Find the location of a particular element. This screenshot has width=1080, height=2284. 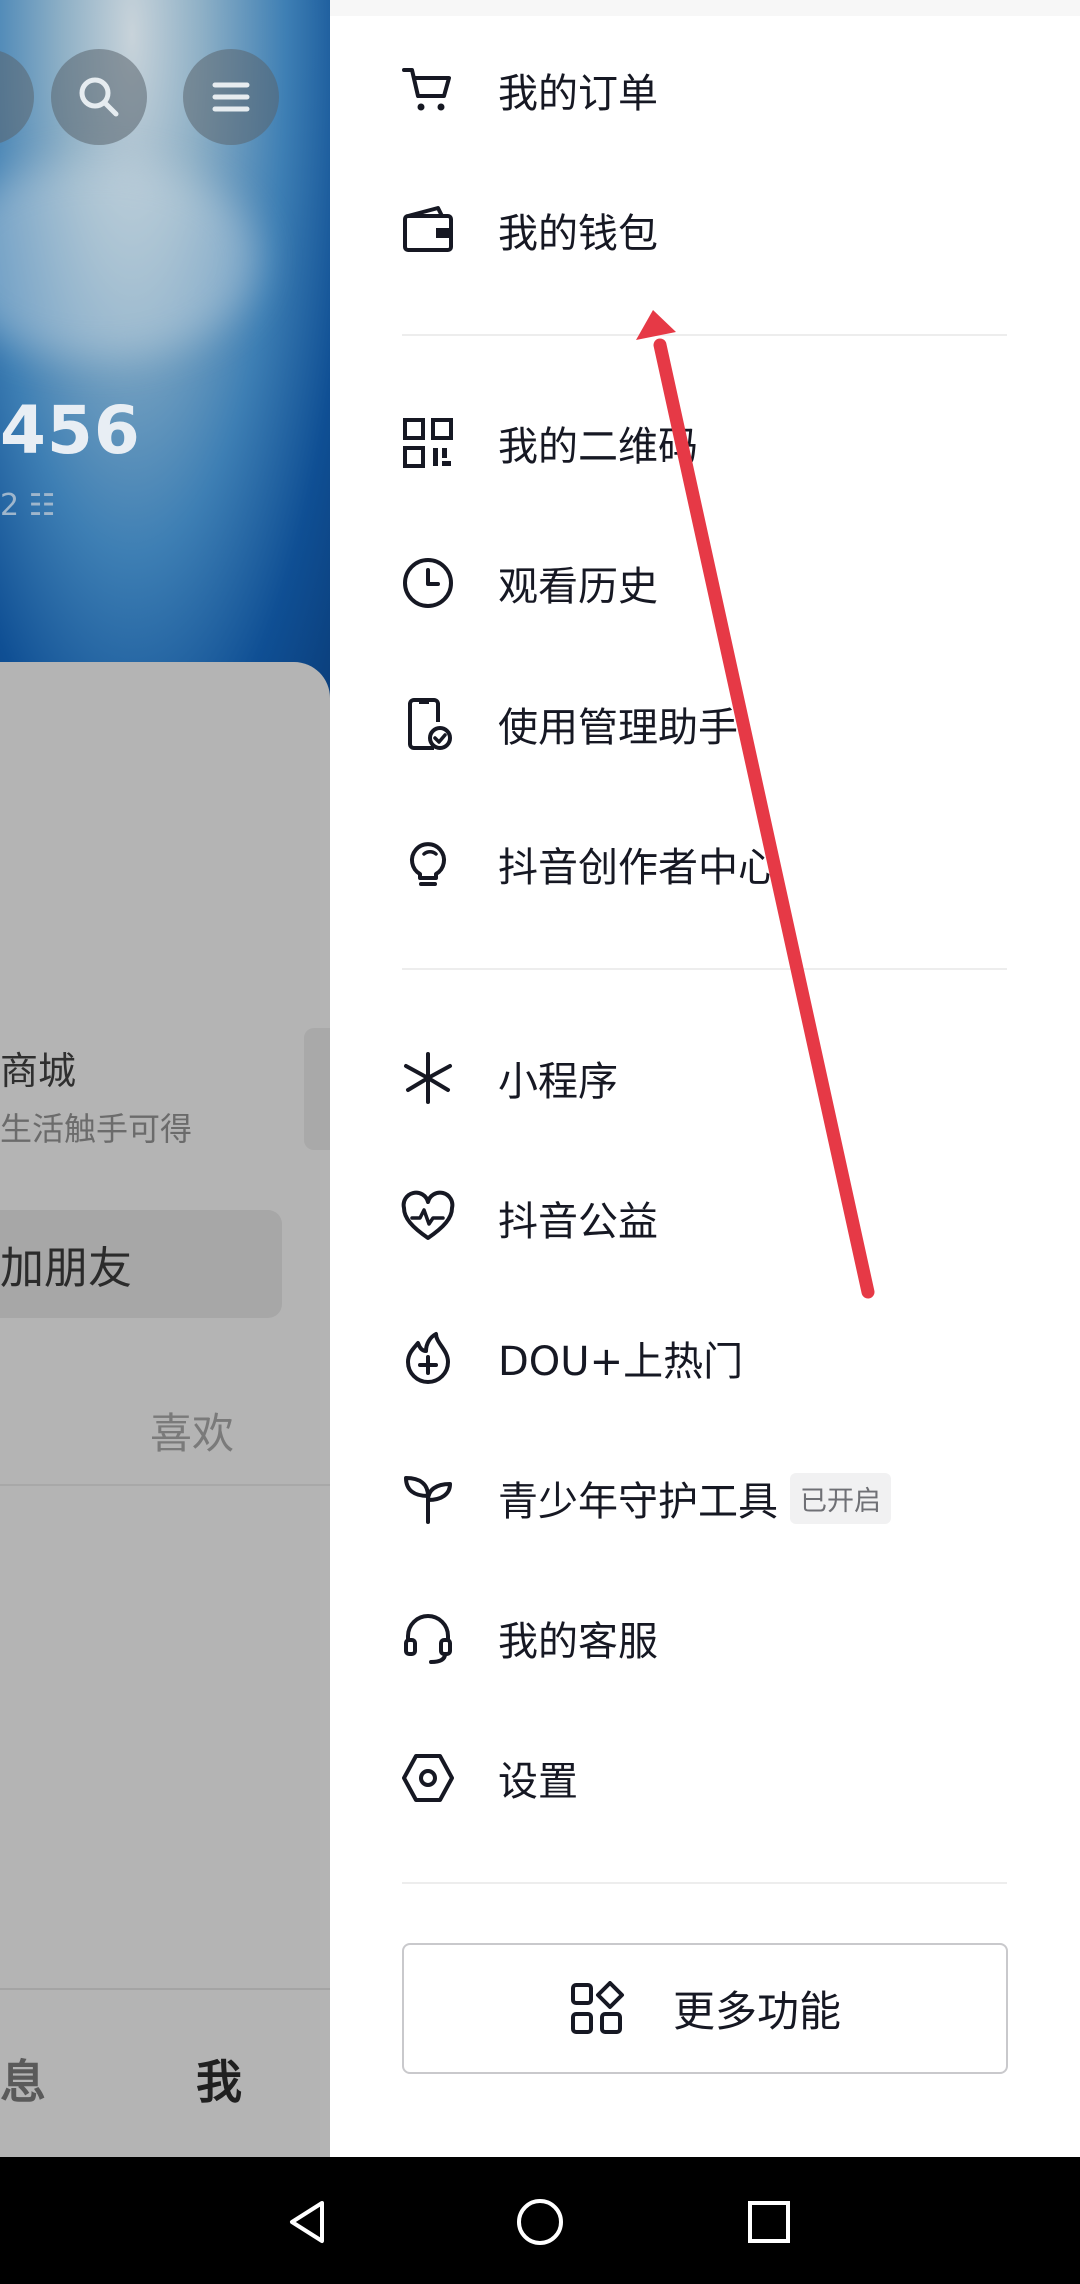

drawer-top-strip is located at coordinates (705, 8).